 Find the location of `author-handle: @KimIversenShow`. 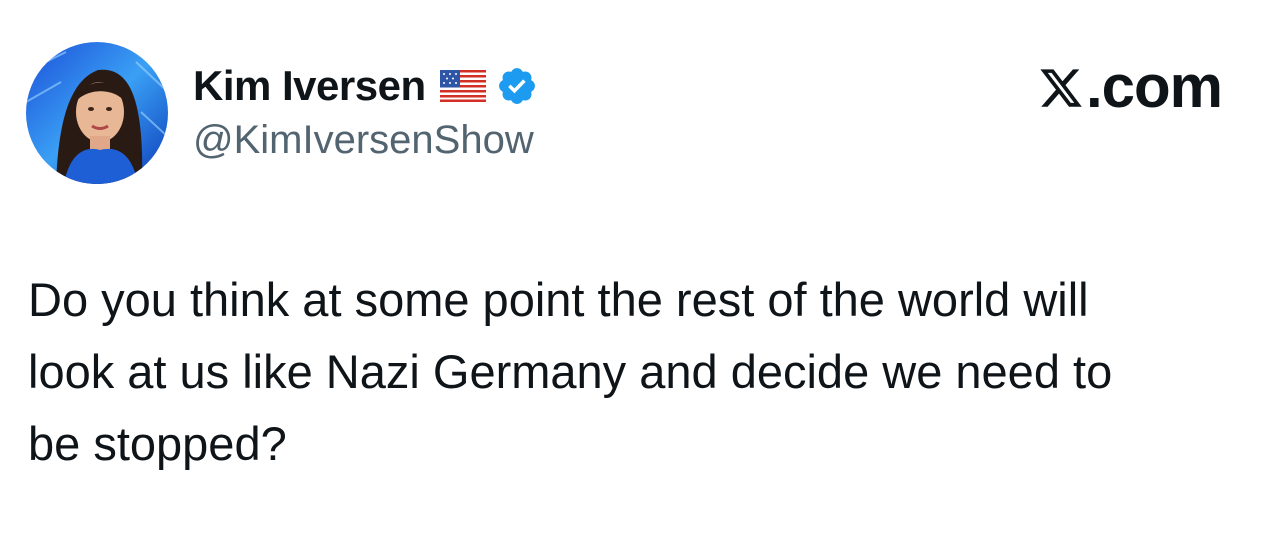

author-handle: @KimIversenShow is located at coordinates (363, 140).